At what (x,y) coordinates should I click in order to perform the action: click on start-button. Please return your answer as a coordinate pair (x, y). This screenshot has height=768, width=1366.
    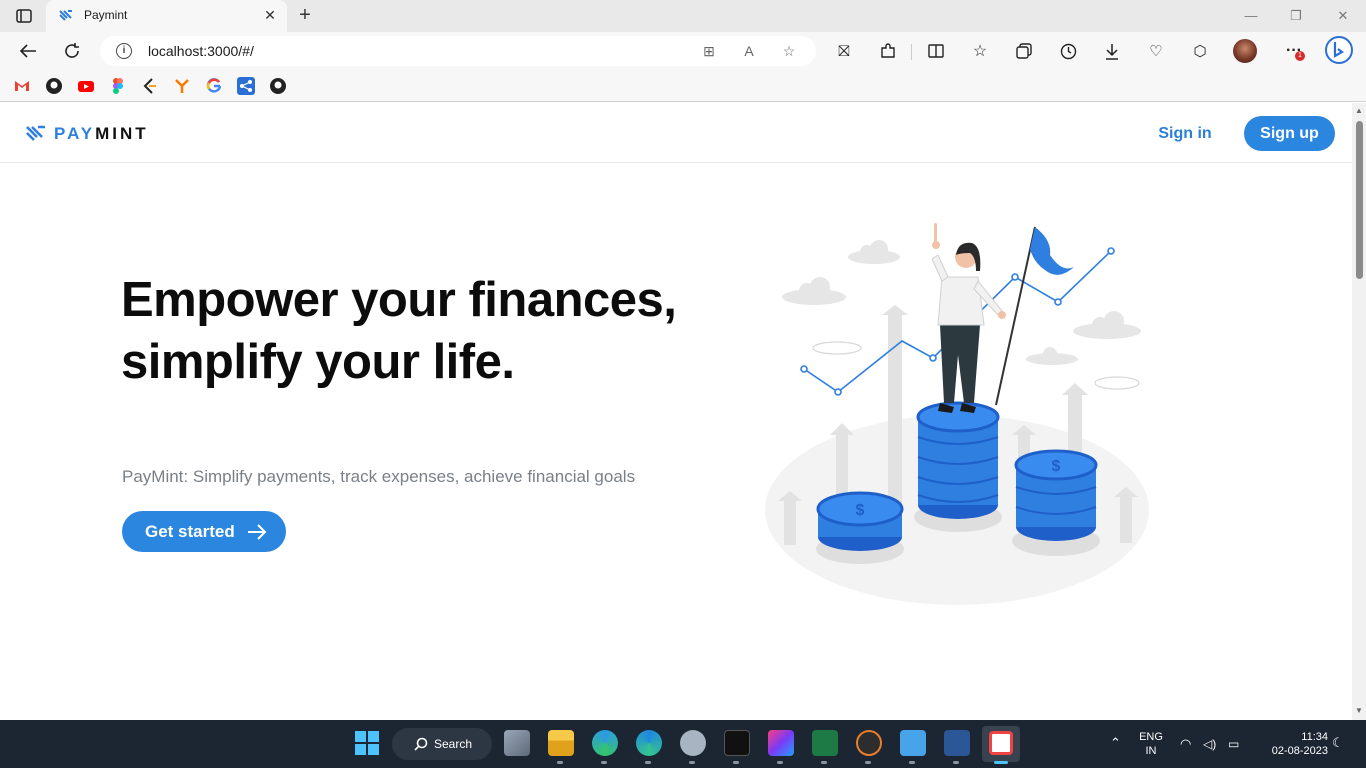
    Looking at the image, I should click on (367, 743).